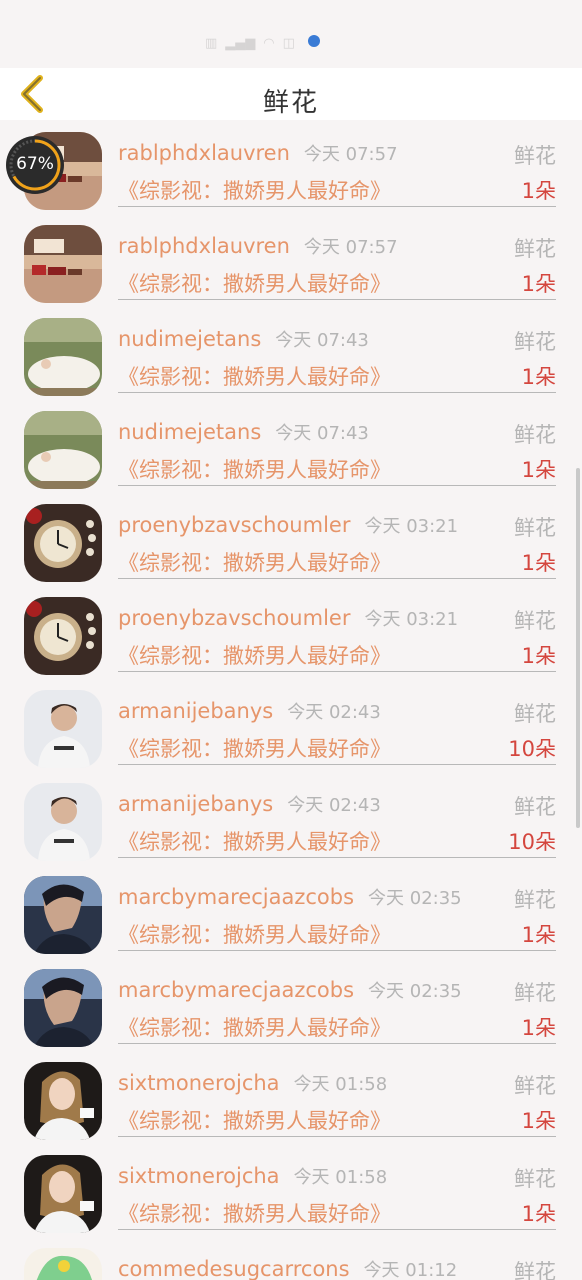 Image resolution: width=582 pixels, height=1280 pixels. Describe the element at coordinates (291, 1189) in the screenshot. I see `list-item: sixtmonerojcha 今天 01:58 鲜花 《综影视：撒娇男人最好命》 1朵` at that location.